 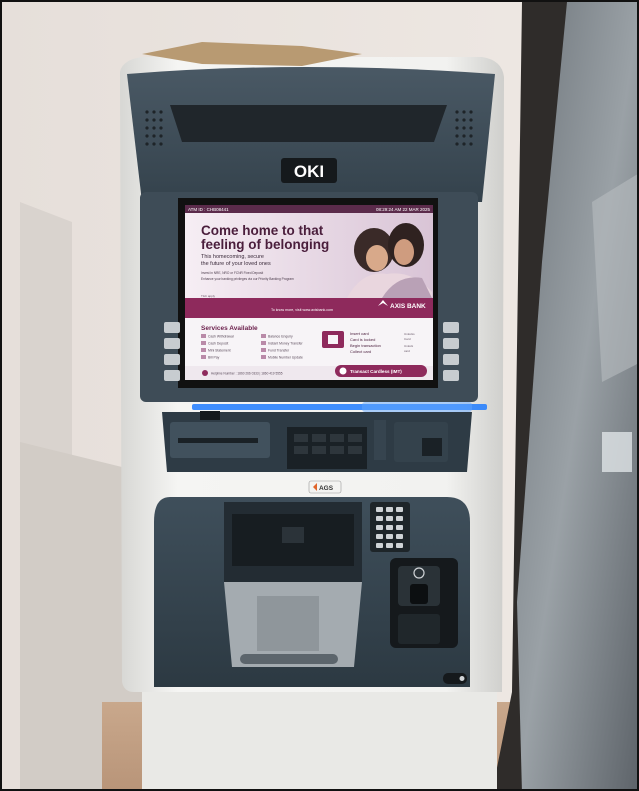 What do you see at coordinates (419, 594) in the screenshot?
I see `fingerprint-sensor` at bounding box center [419, 594].